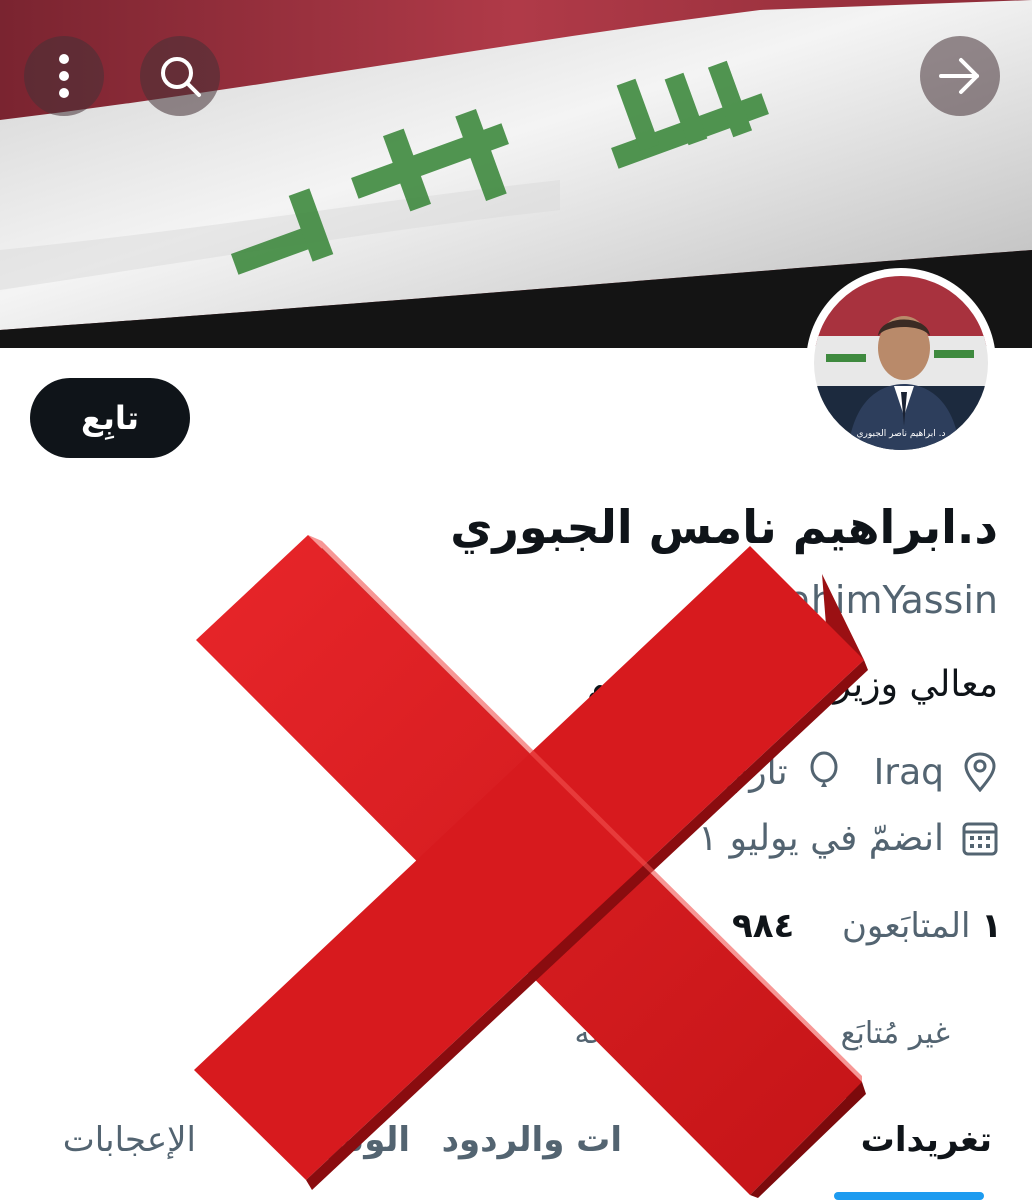 The image size is (1032, 1200). I want to click on following-count: ٩٨٤, so click(763, 926).